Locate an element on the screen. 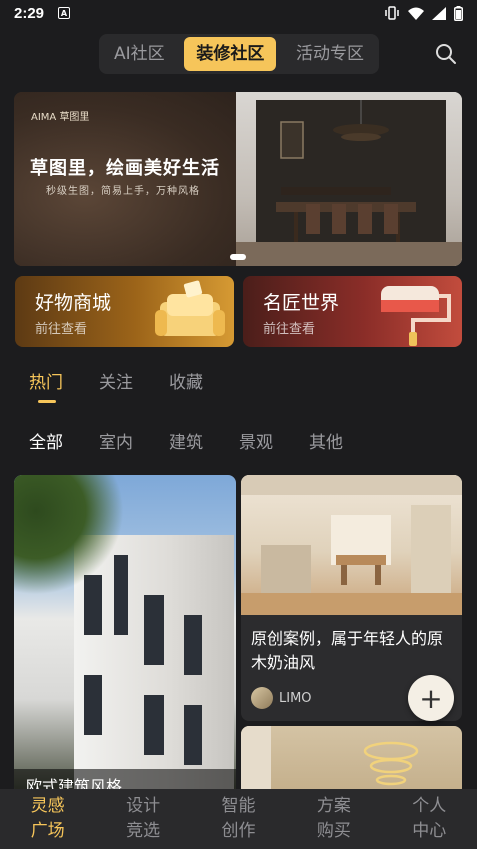 The image size is (477, 849). nav-label-line1: 灵感 is located at coordinates (47, 806).